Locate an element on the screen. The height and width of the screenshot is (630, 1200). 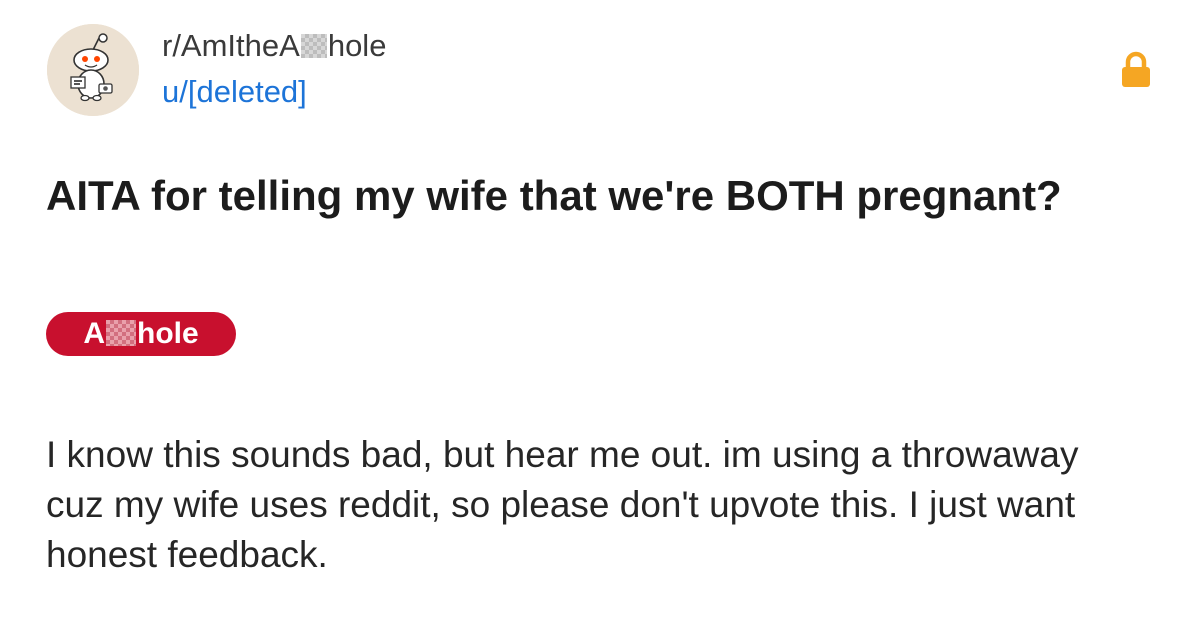
snoo-icon is located at coordinates (93, 70).